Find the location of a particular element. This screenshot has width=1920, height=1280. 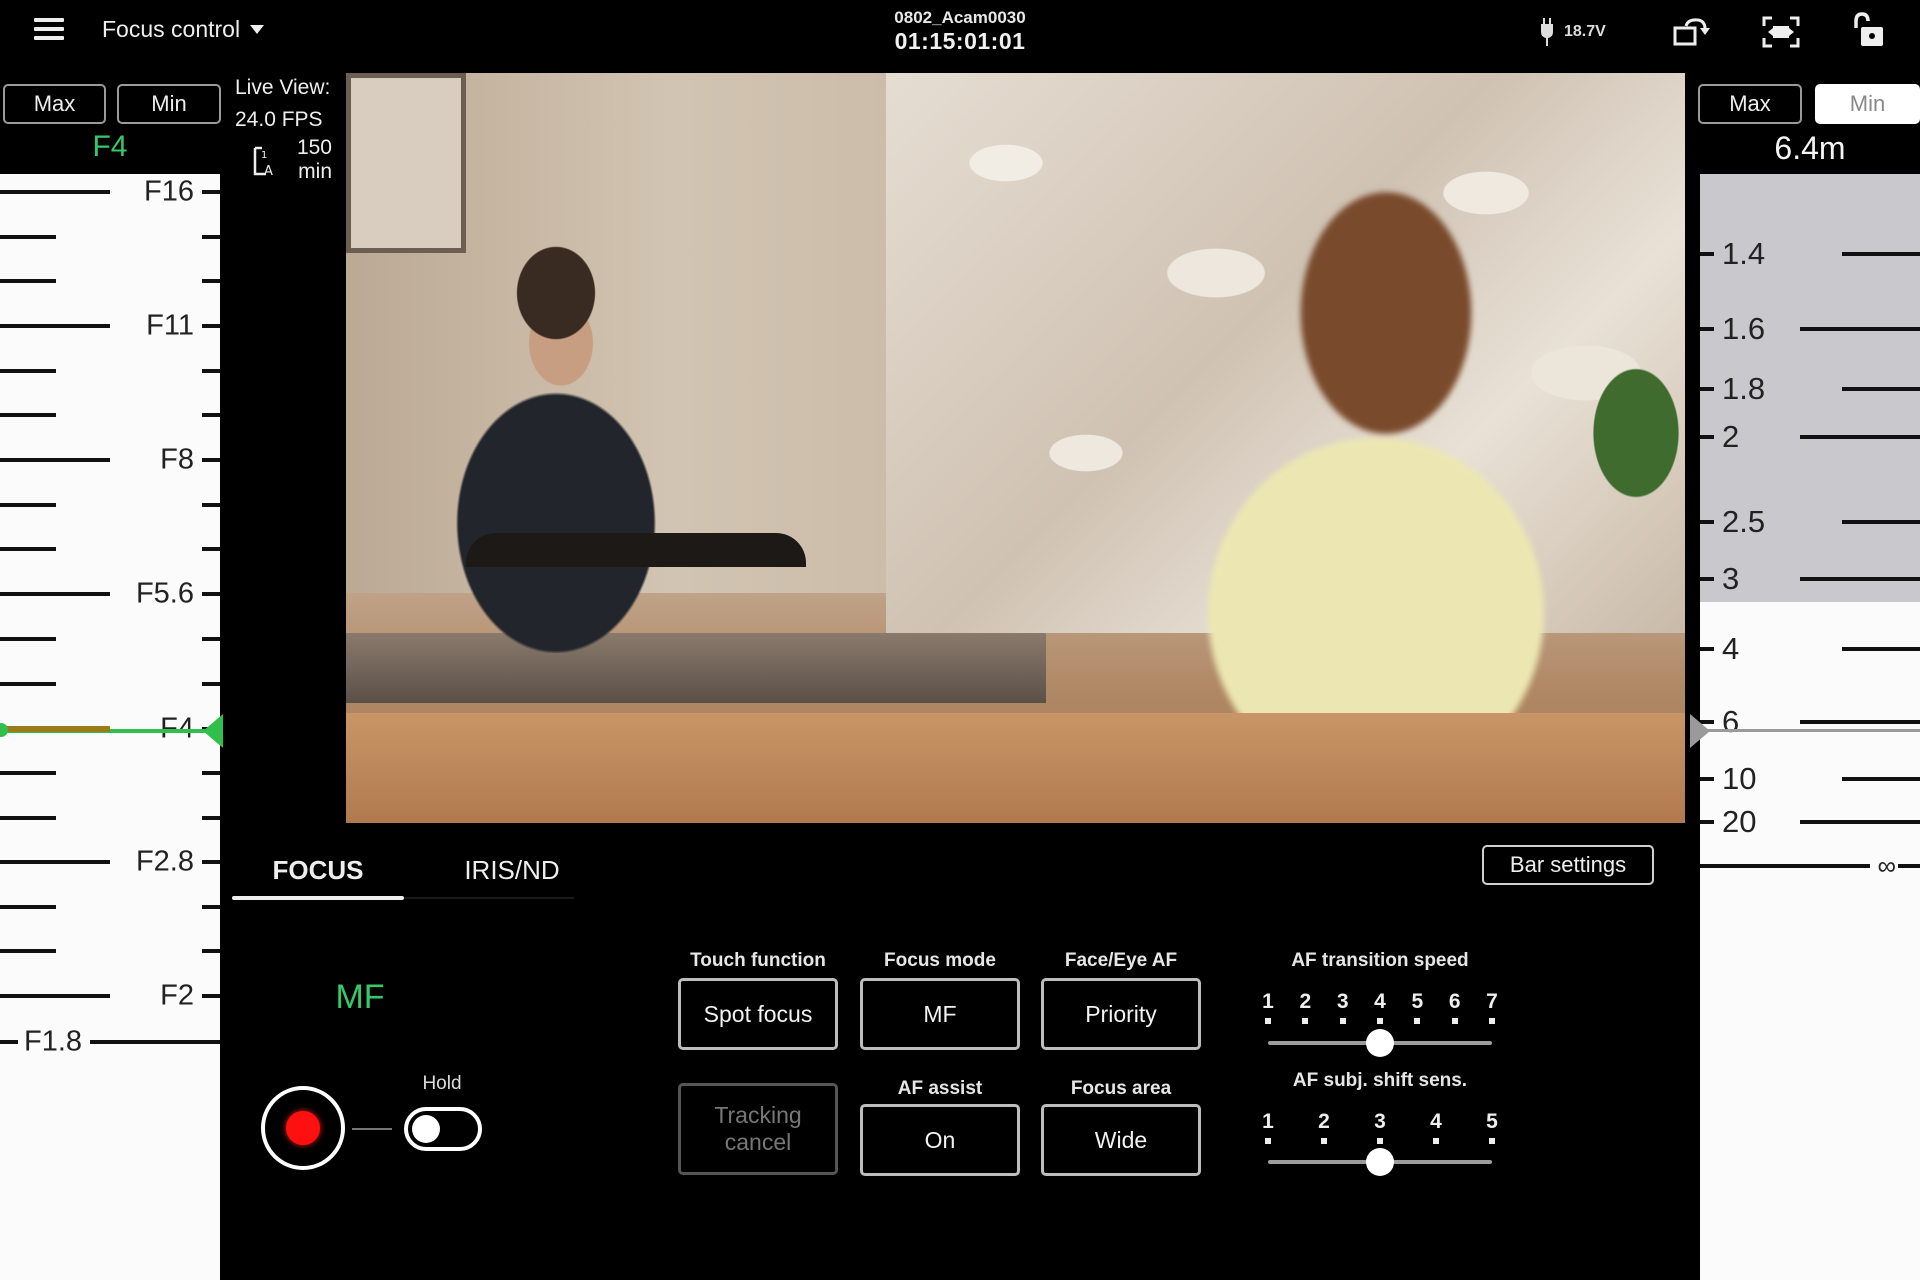

af-assist-label: AF assist is located at coordinates (940, 1088).